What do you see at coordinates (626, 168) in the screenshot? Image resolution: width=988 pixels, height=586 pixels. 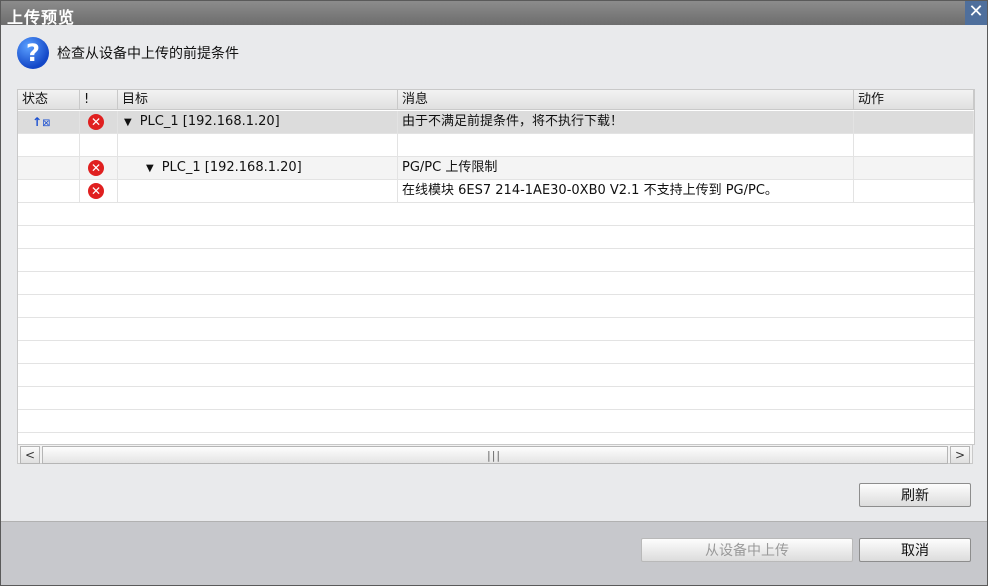 I see `message-cell: PG/PC 上传限制` at bounding box center [626, 168].